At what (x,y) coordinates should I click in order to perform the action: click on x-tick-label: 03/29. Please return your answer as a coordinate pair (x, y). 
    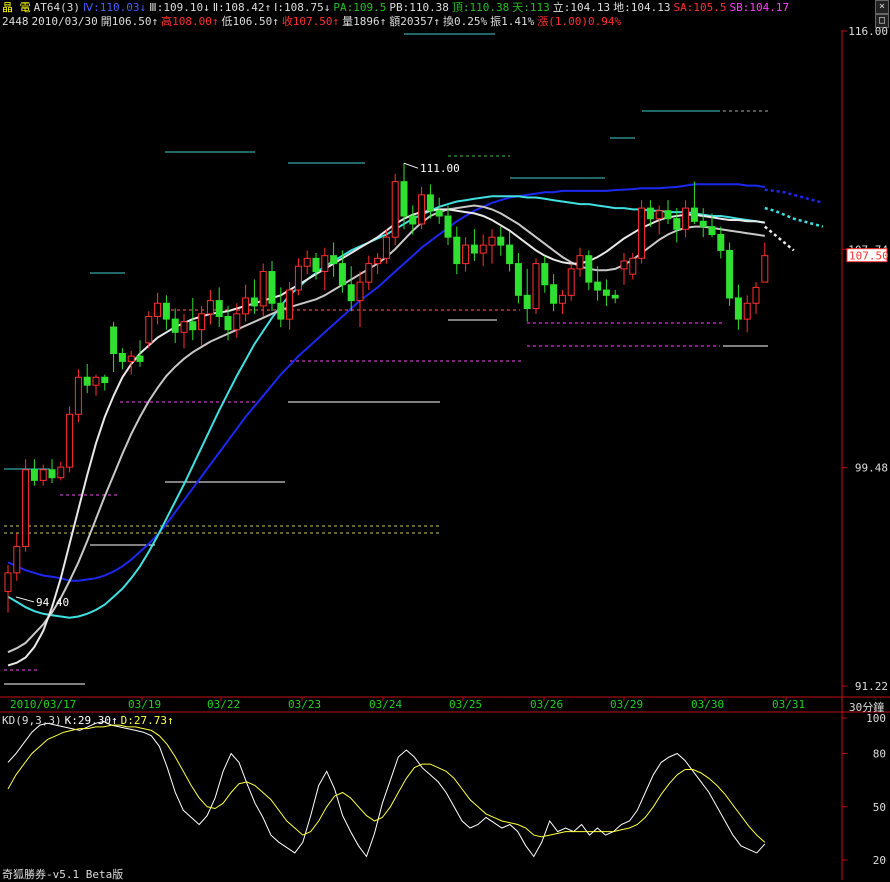
    Looking at the image, I should click on (626, 704).